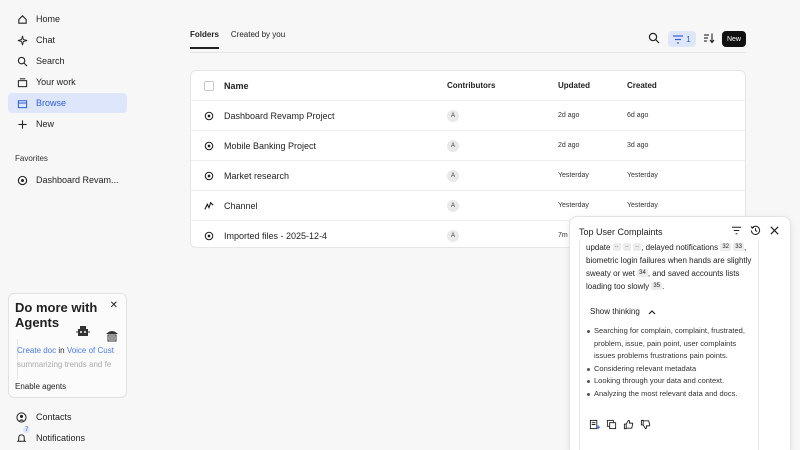 This screenshot has width=800, height=450. I want to click on show-thinking-toggle: Show thinking, so click(623, 311).